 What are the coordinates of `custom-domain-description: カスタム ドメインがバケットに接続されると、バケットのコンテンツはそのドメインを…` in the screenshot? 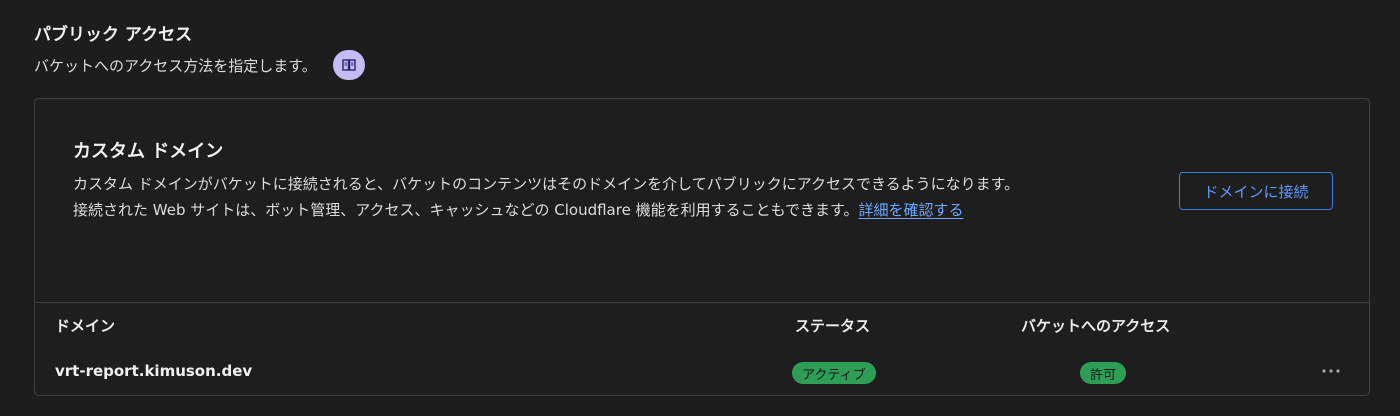 It's located at (548, 197).